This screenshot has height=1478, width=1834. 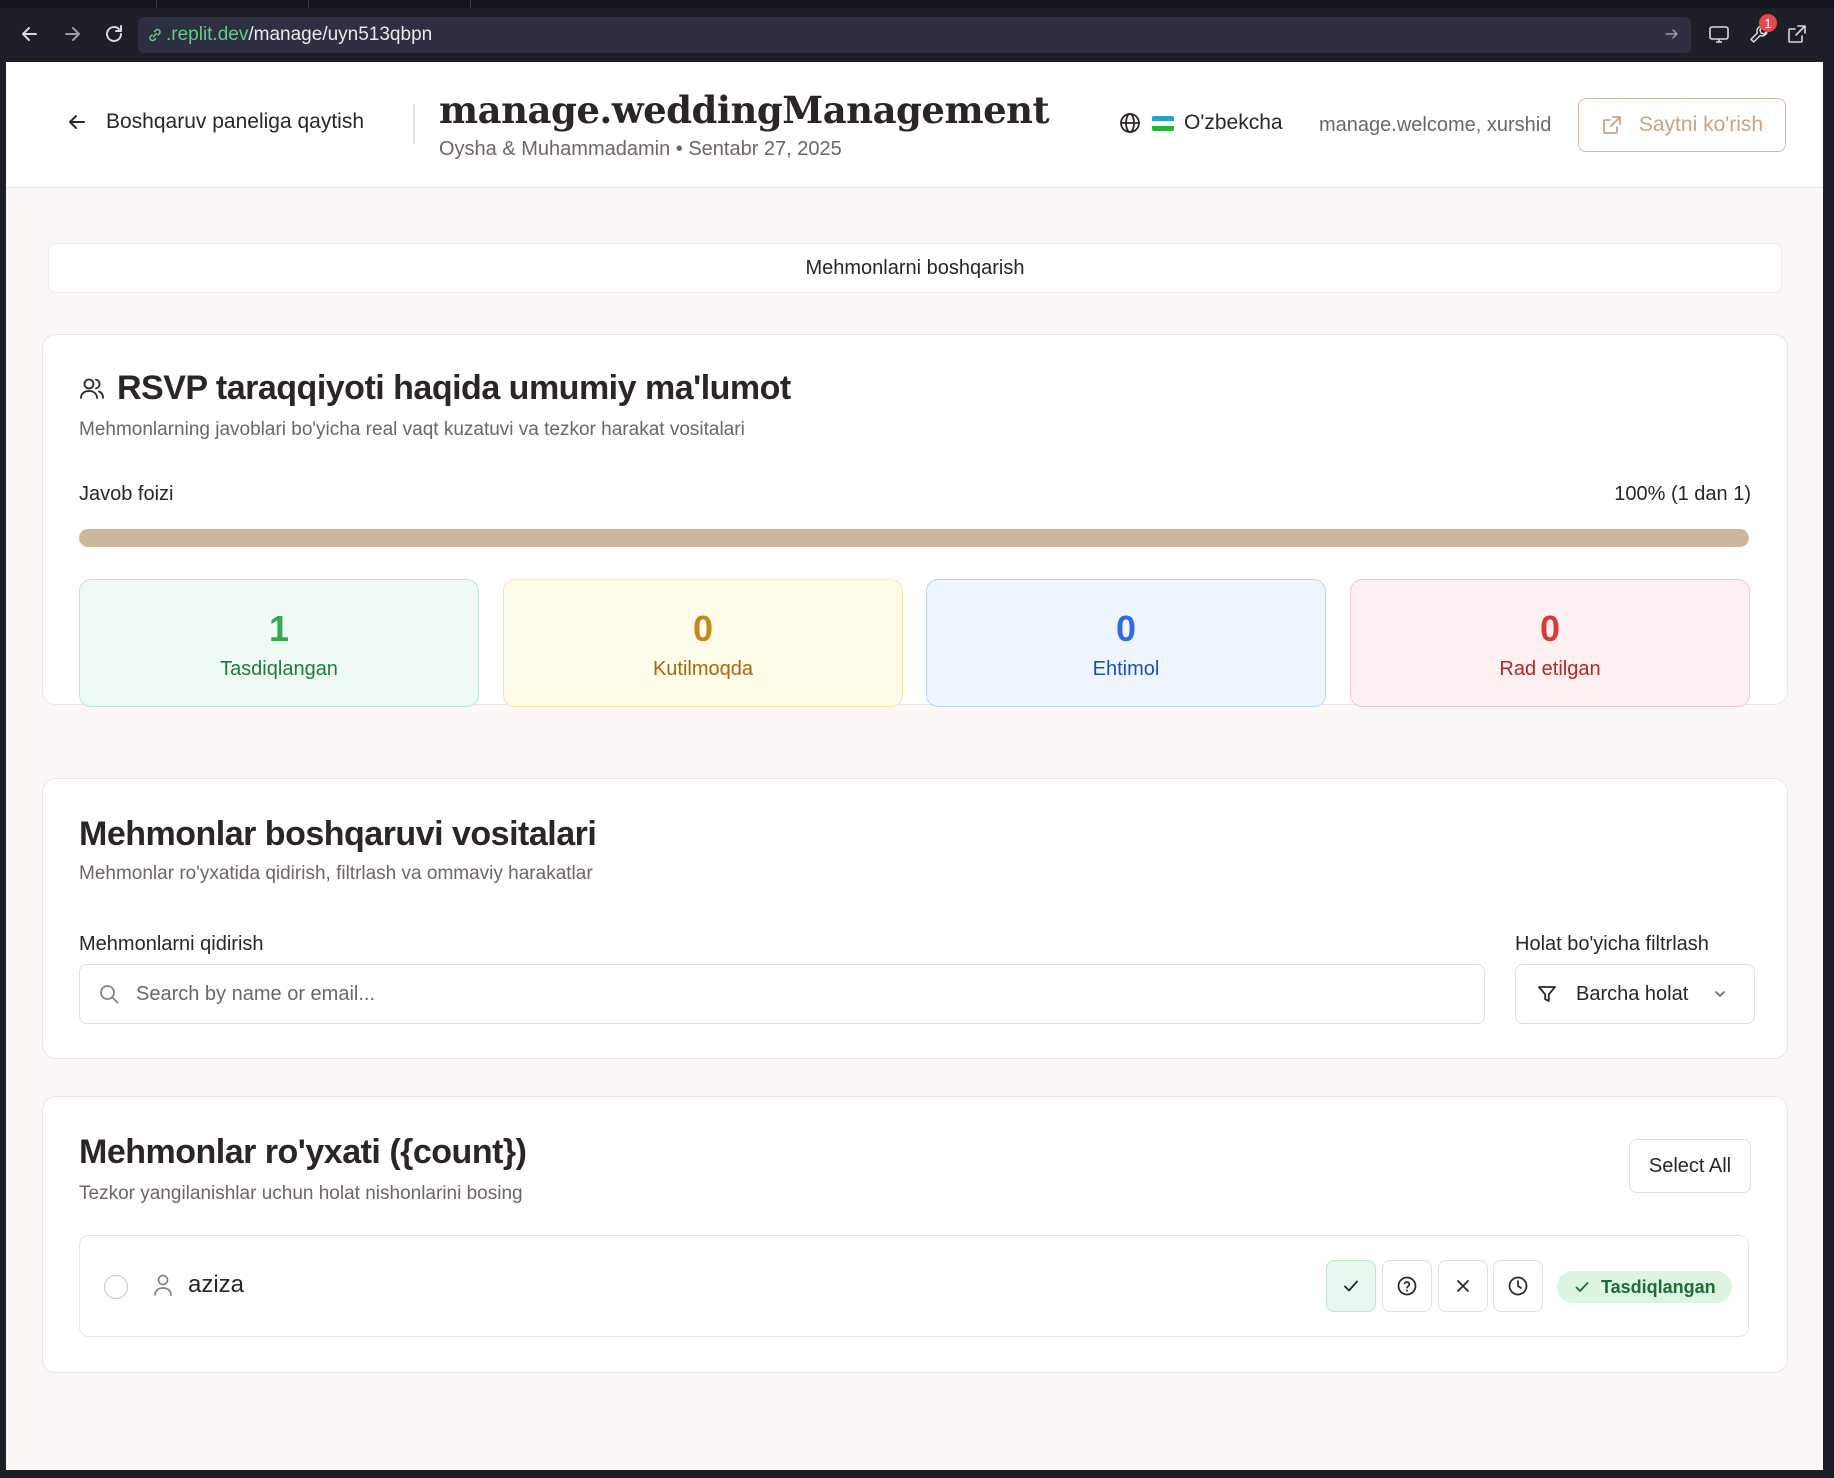 What do you see at coordinates (155, 35) in the screenshot?
I see `link-icon` at bounding box center [155, 35].